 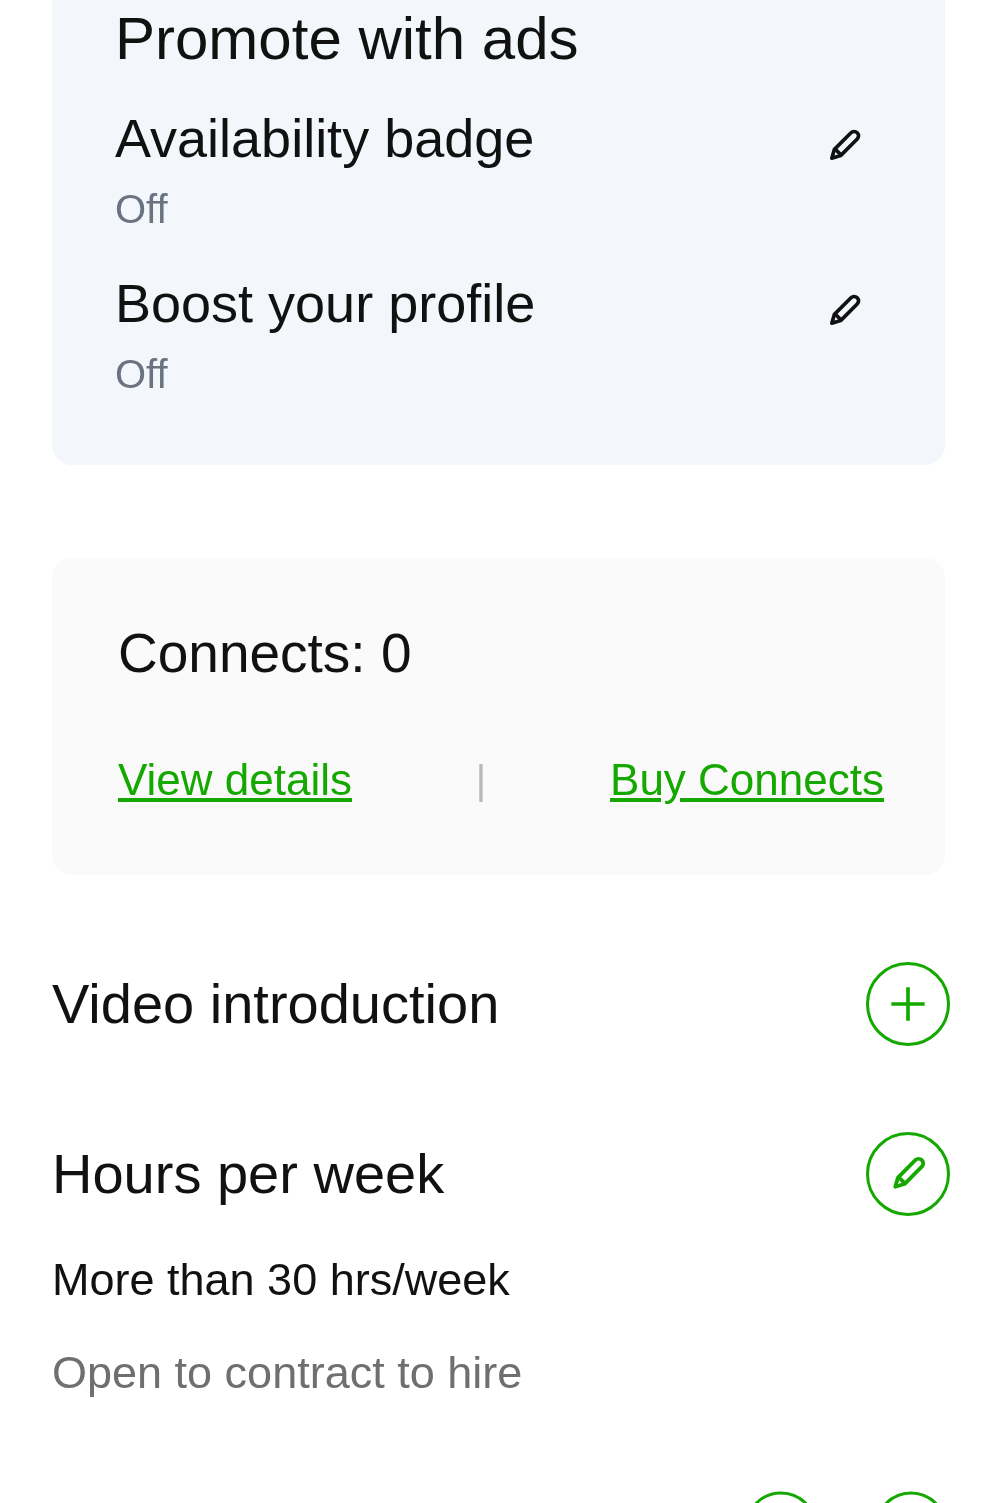 What do you see at coordinates (347, 39) in the screenshot?
I see `card-title: Promote with ads` at bounding box center [347, 39].